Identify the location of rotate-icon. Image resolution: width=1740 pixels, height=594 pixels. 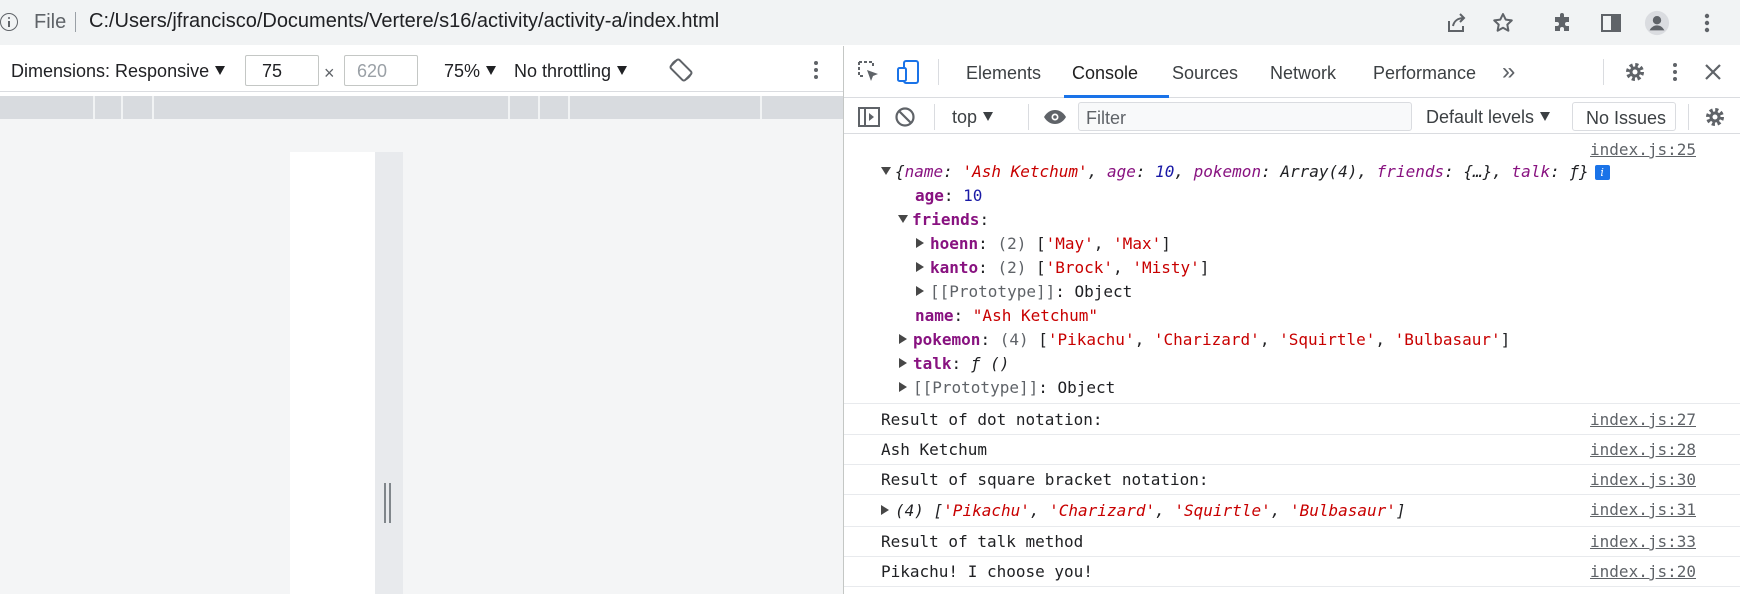
(681, 70).